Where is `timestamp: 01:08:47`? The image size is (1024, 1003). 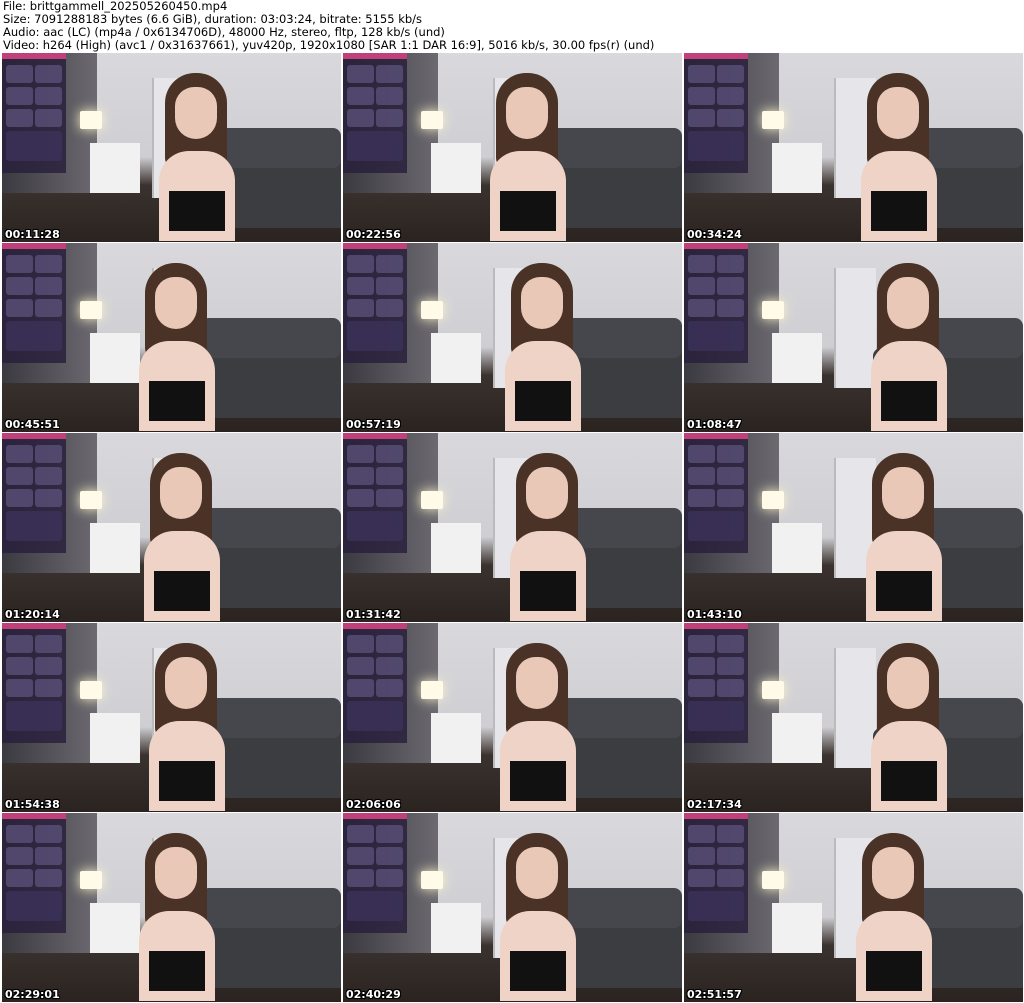 timestamp: 01:08:47 is located at coordinates (714, 424).